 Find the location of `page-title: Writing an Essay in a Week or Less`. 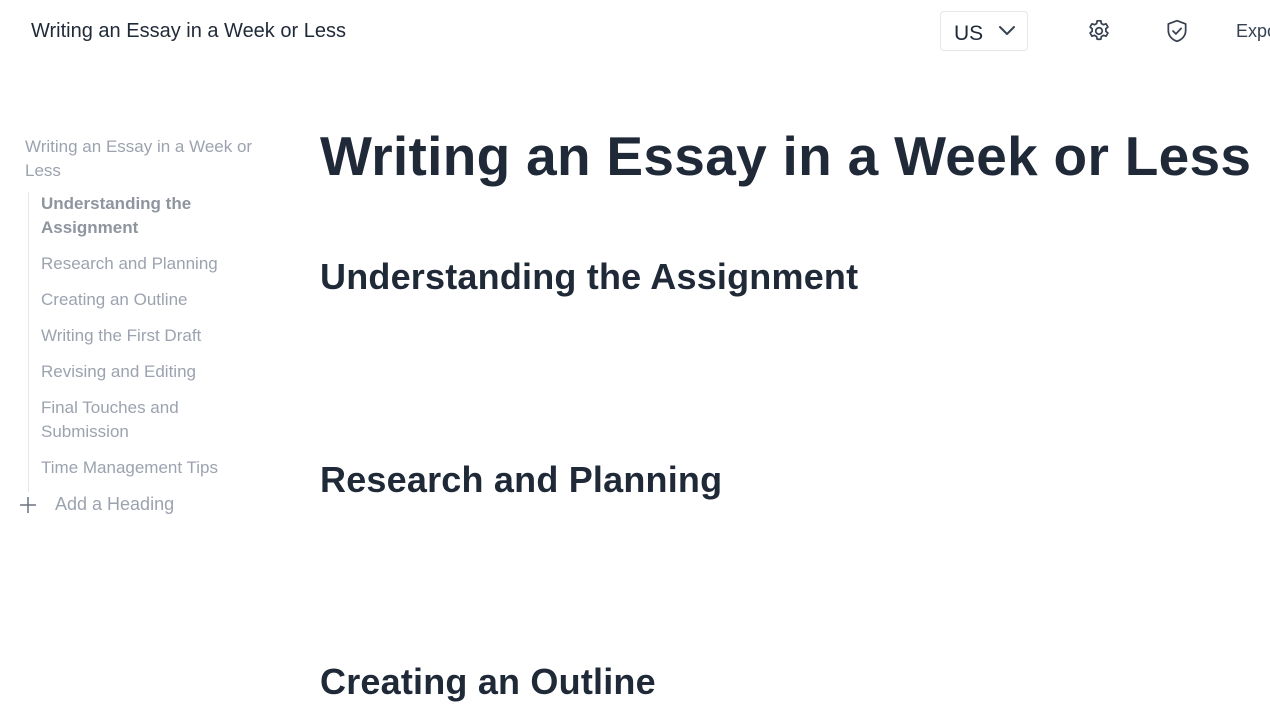

page-title: Writing an Essay in a Week or Less is located at coordinates (785, 156).